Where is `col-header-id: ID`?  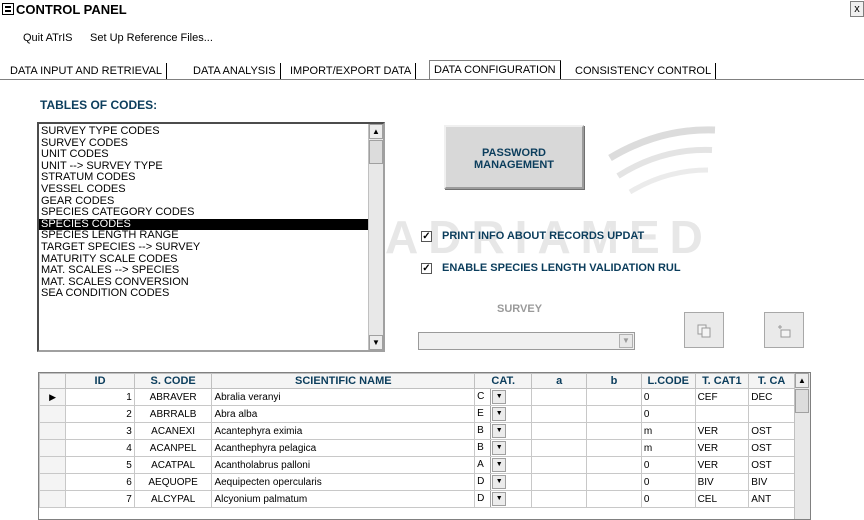
col-header-id: ID is located at coordinates (100, 381).